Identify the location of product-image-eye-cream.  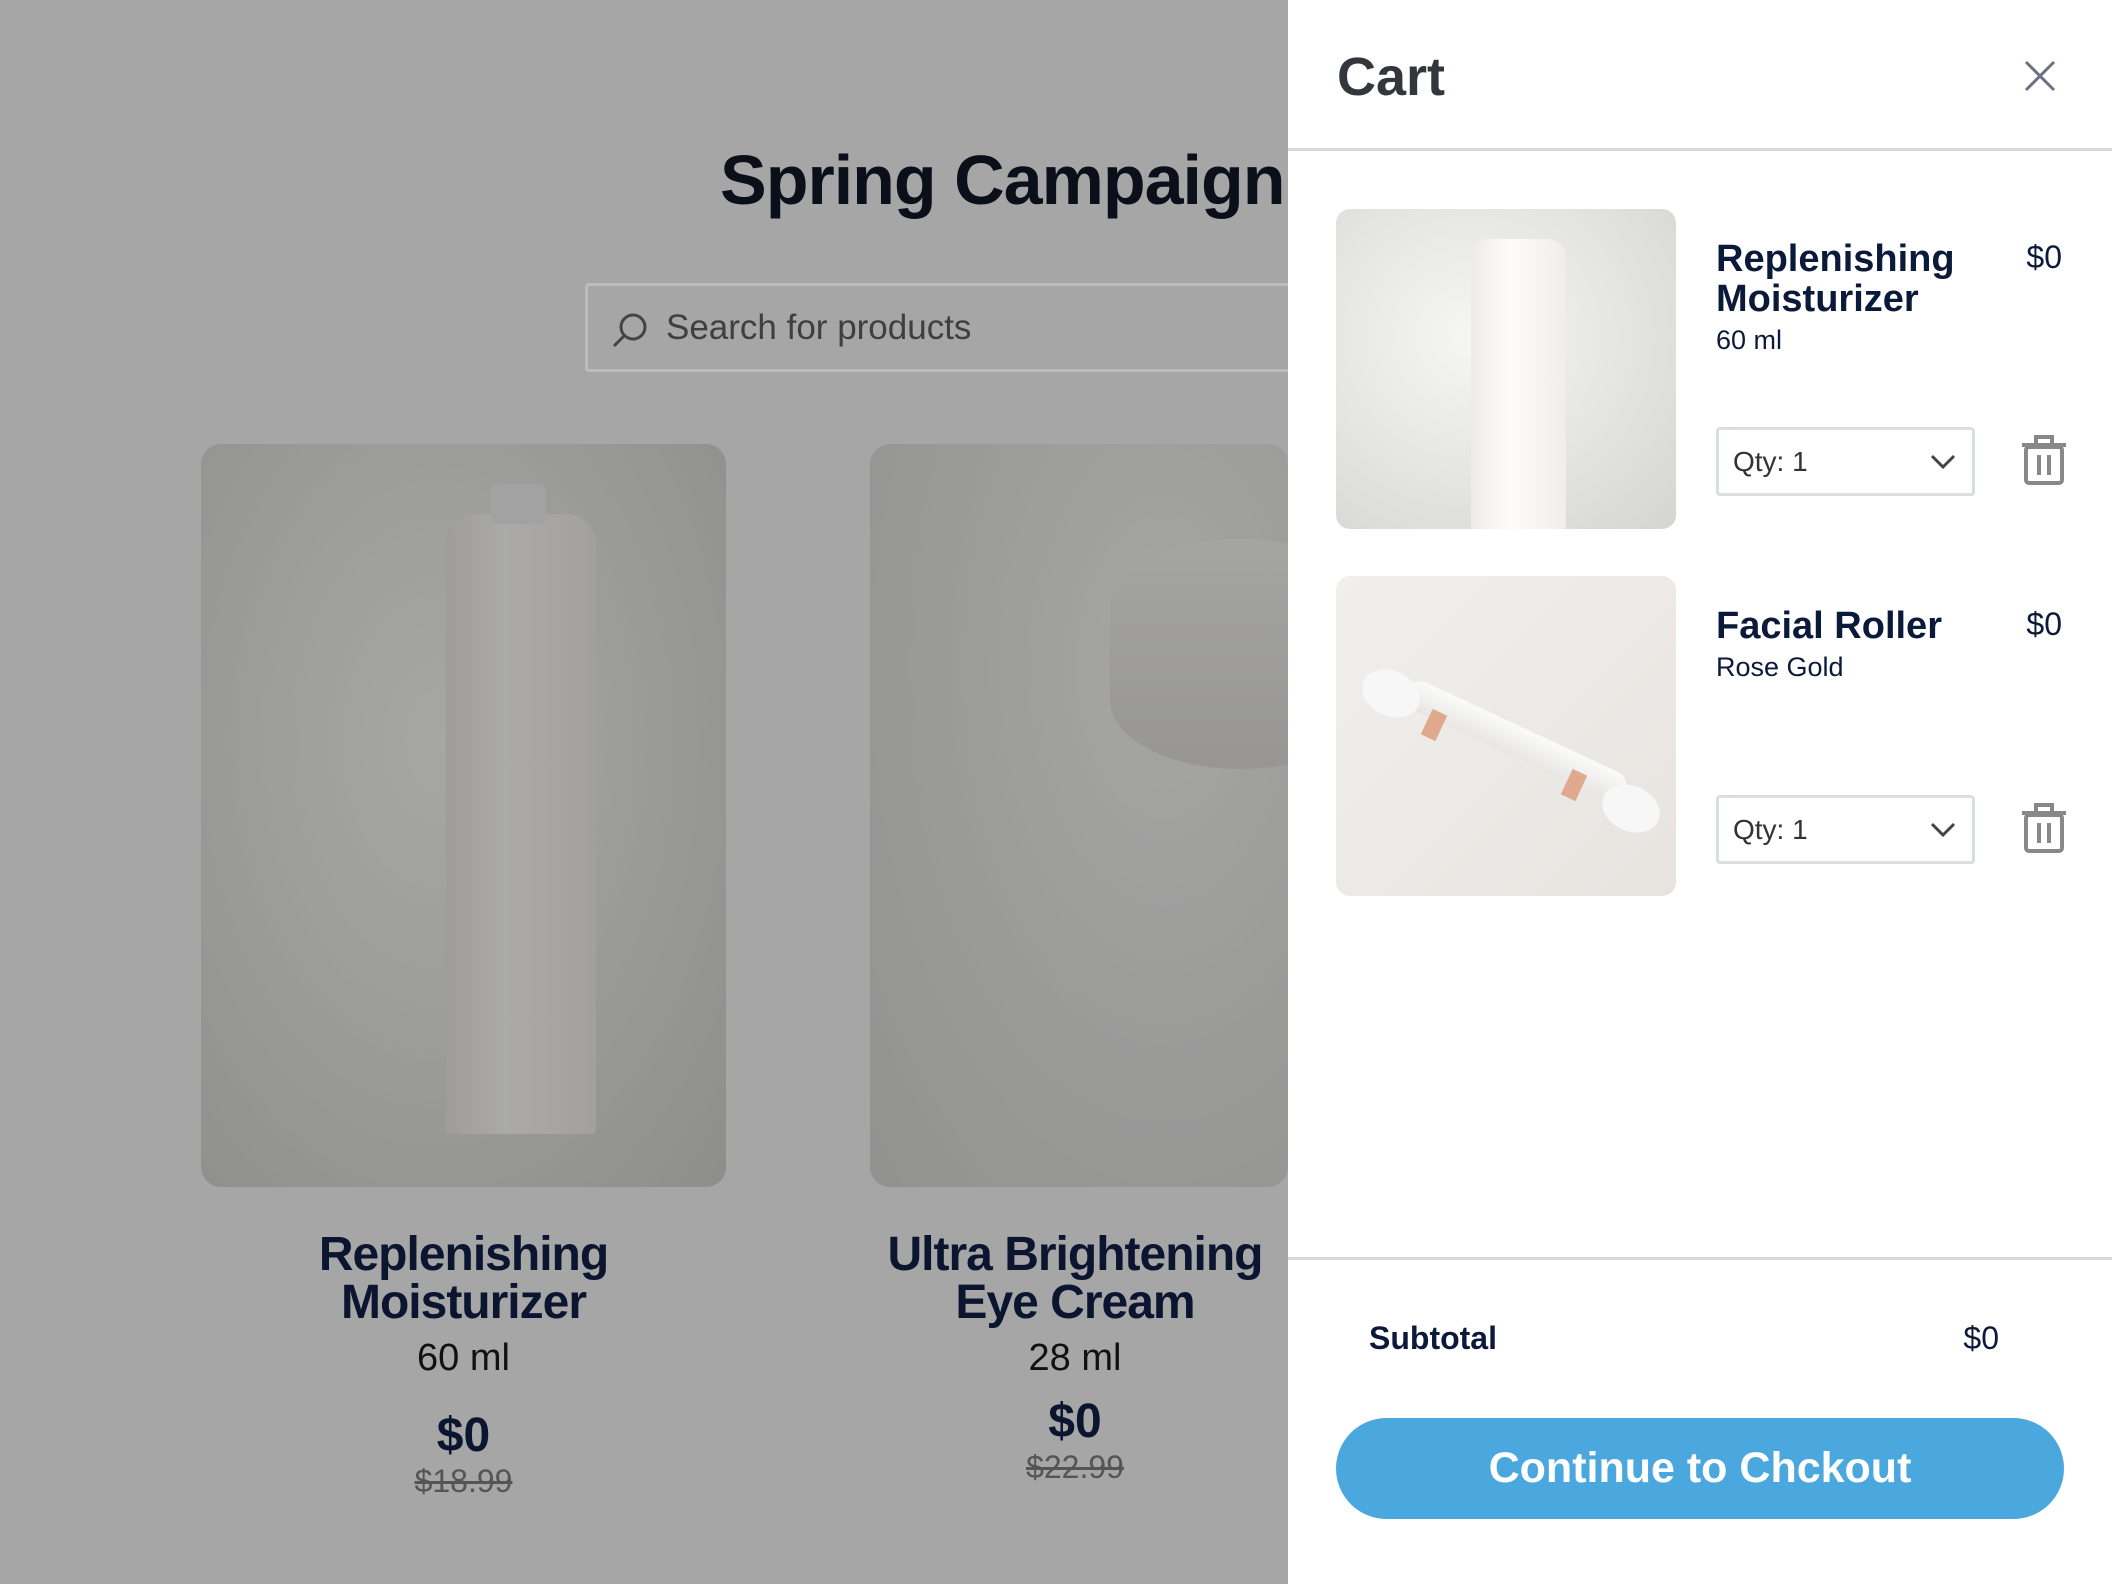
(1079, 815).